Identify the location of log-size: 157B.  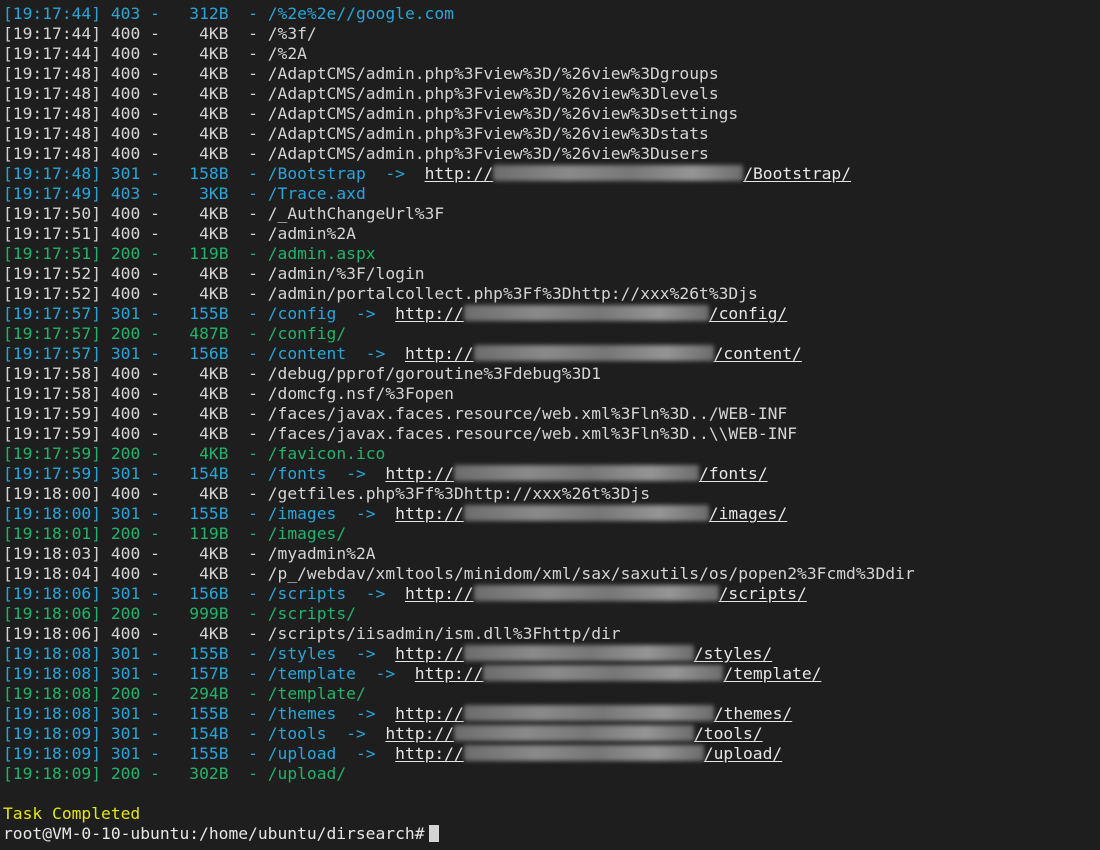
(209, 673).